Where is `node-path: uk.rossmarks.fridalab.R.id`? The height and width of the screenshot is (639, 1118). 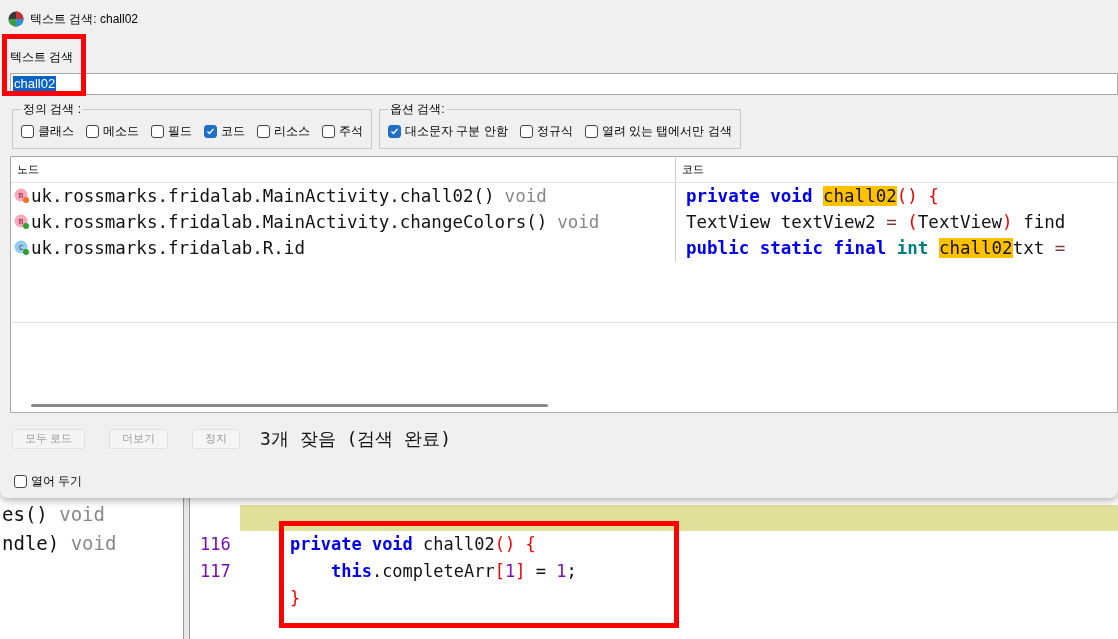 node-path: uk.rossmarks.fridalab.R.id is located at coordinates (168, 248).